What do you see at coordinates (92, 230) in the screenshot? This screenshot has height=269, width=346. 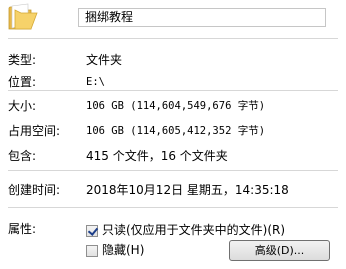 I see `readonly-checkbox` at bounding box center [92, 230].